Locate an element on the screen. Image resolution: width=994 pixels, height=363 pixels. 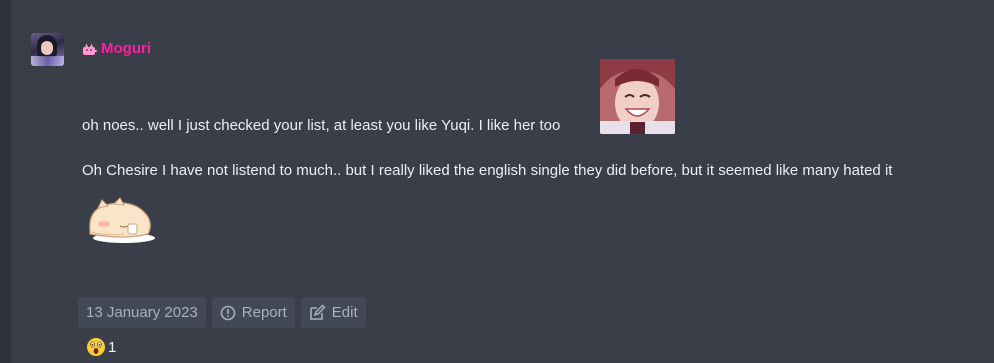
cat-icon is located at coordinates (90, 49).